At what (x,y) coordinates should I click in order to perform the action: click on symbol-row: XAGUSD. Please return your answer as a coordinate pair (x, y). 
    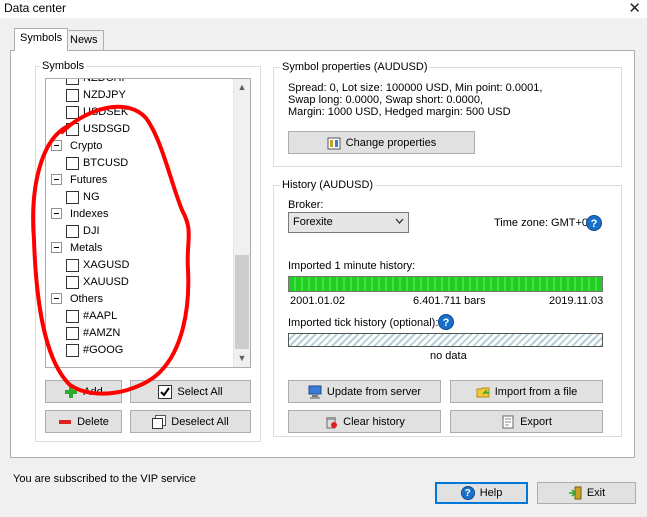
    Looking at the image, I should click on (140, 265).